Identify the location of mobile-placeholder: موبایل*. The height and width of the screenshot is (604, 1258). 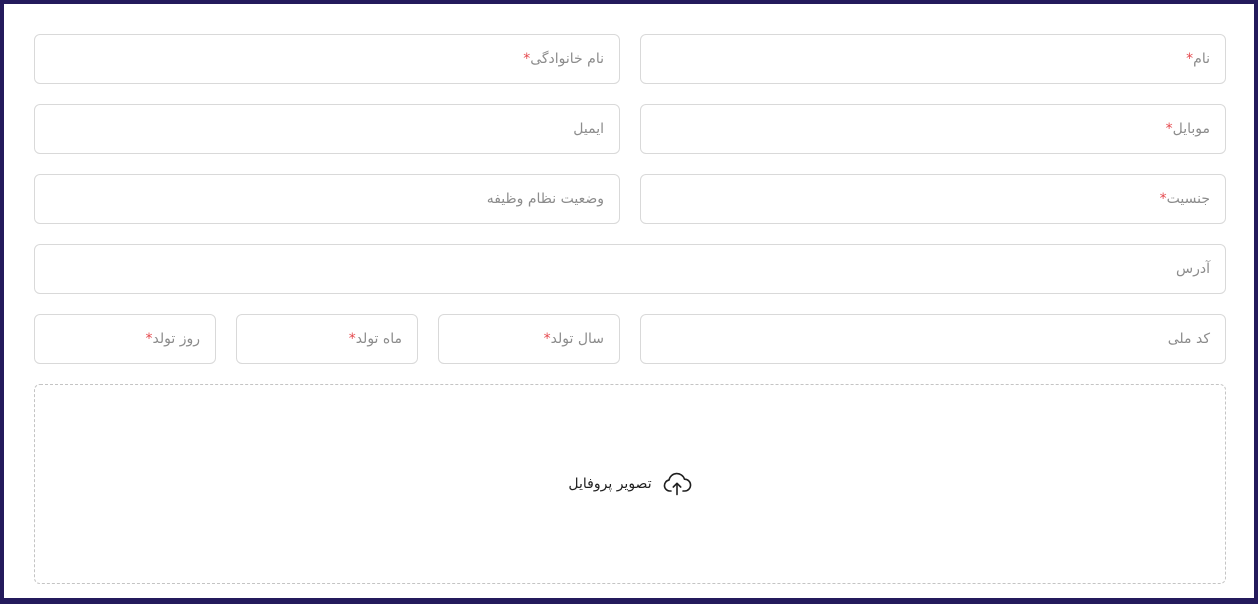
(1187, 129).